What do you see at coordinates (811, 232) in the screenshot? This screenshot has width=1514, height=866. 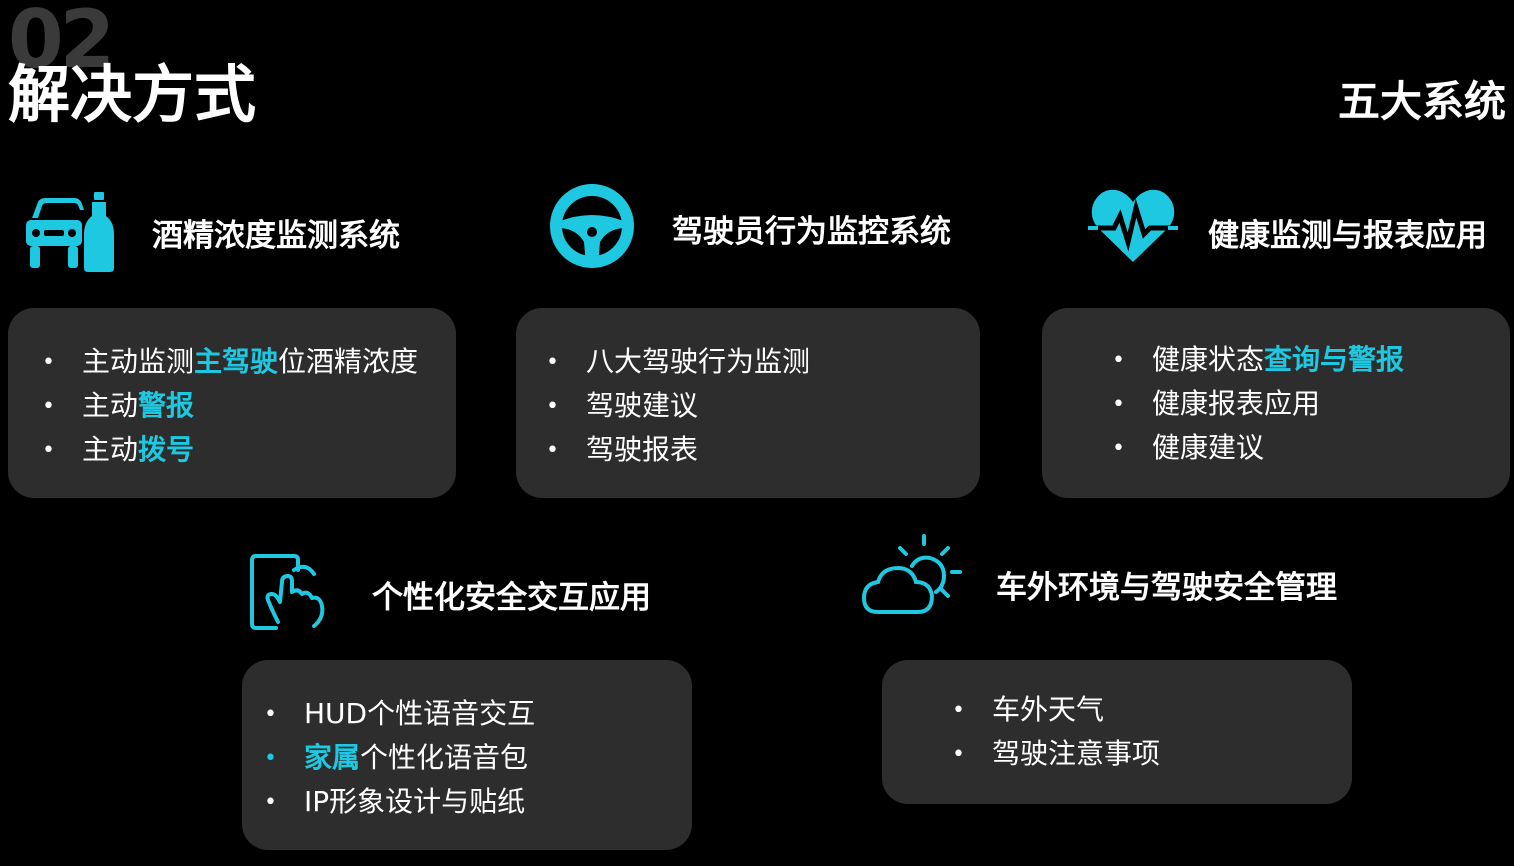 I see `driver-behavior-heading: 驾驶员行为监控系统` at bounding box center [811, 232].